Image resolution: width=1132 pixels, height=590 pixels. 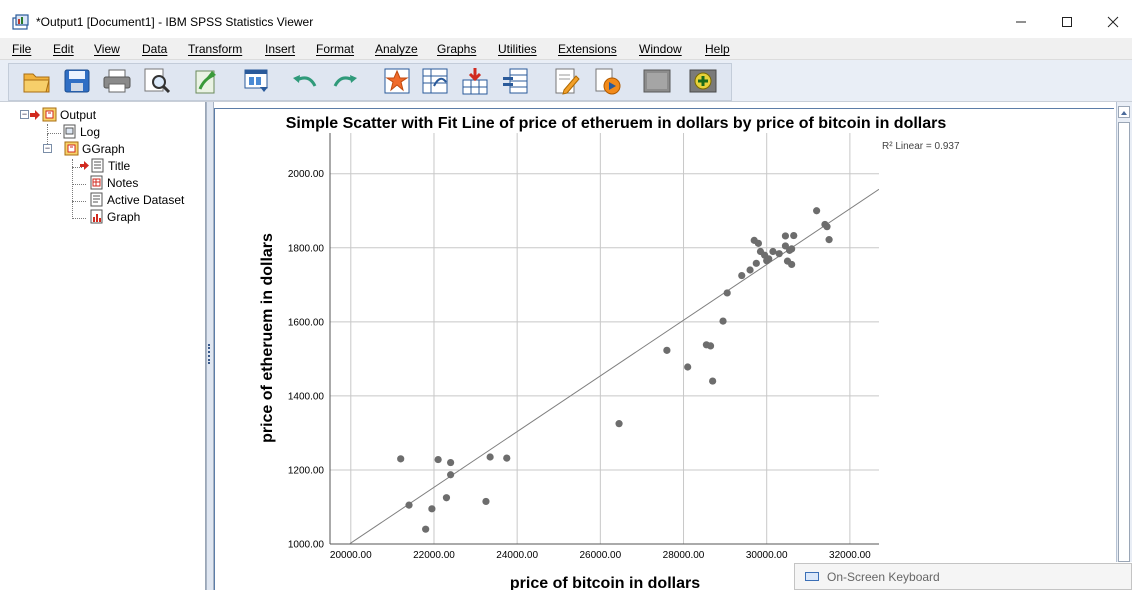 I want to click on menu-edit: Edit, so click(x=63, y=49).